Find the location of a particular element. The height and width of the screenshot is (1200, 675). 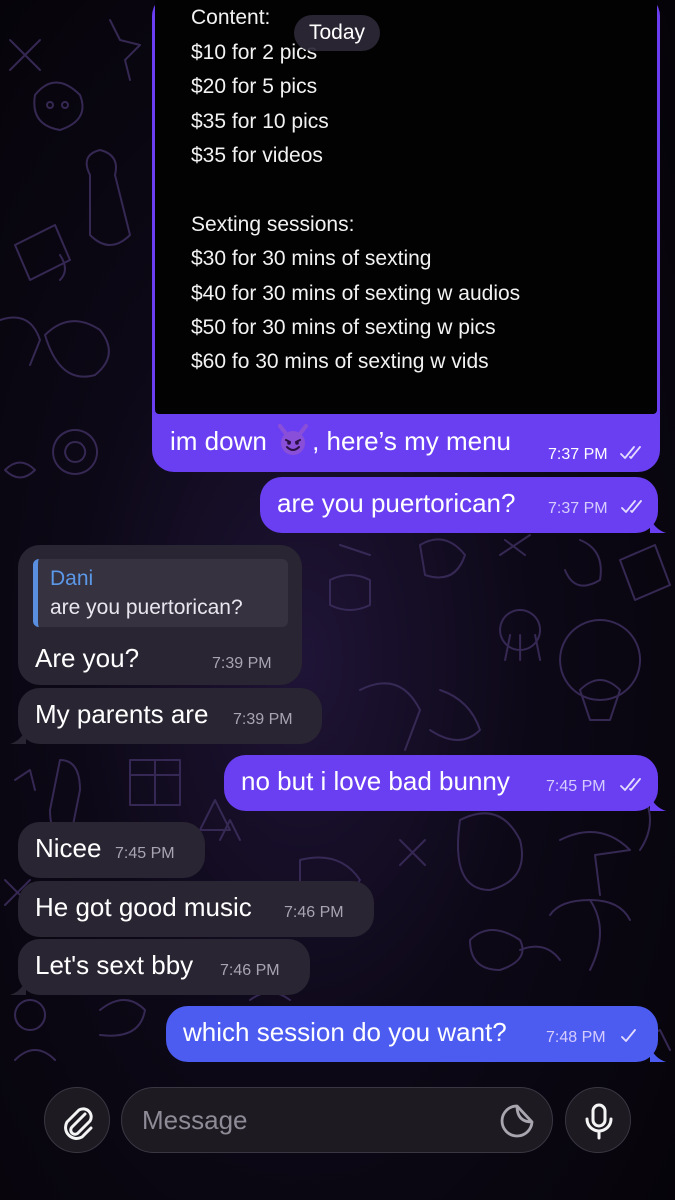

reply-author: Dani is located at coordinates (72, 578).